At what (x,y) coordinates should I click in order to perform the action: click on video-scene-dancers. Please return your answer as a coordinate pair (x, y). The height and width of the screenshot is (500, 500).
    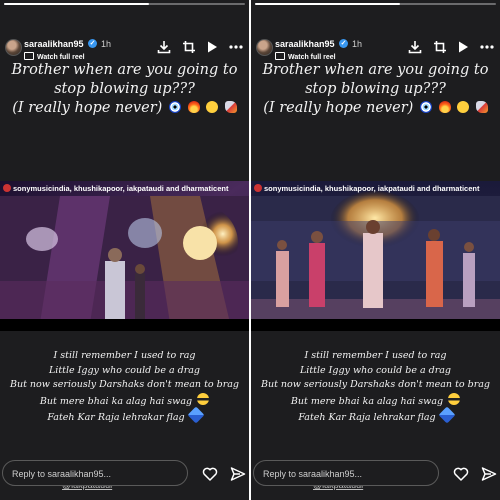
    Looking at the image, I should click on (375, 256).